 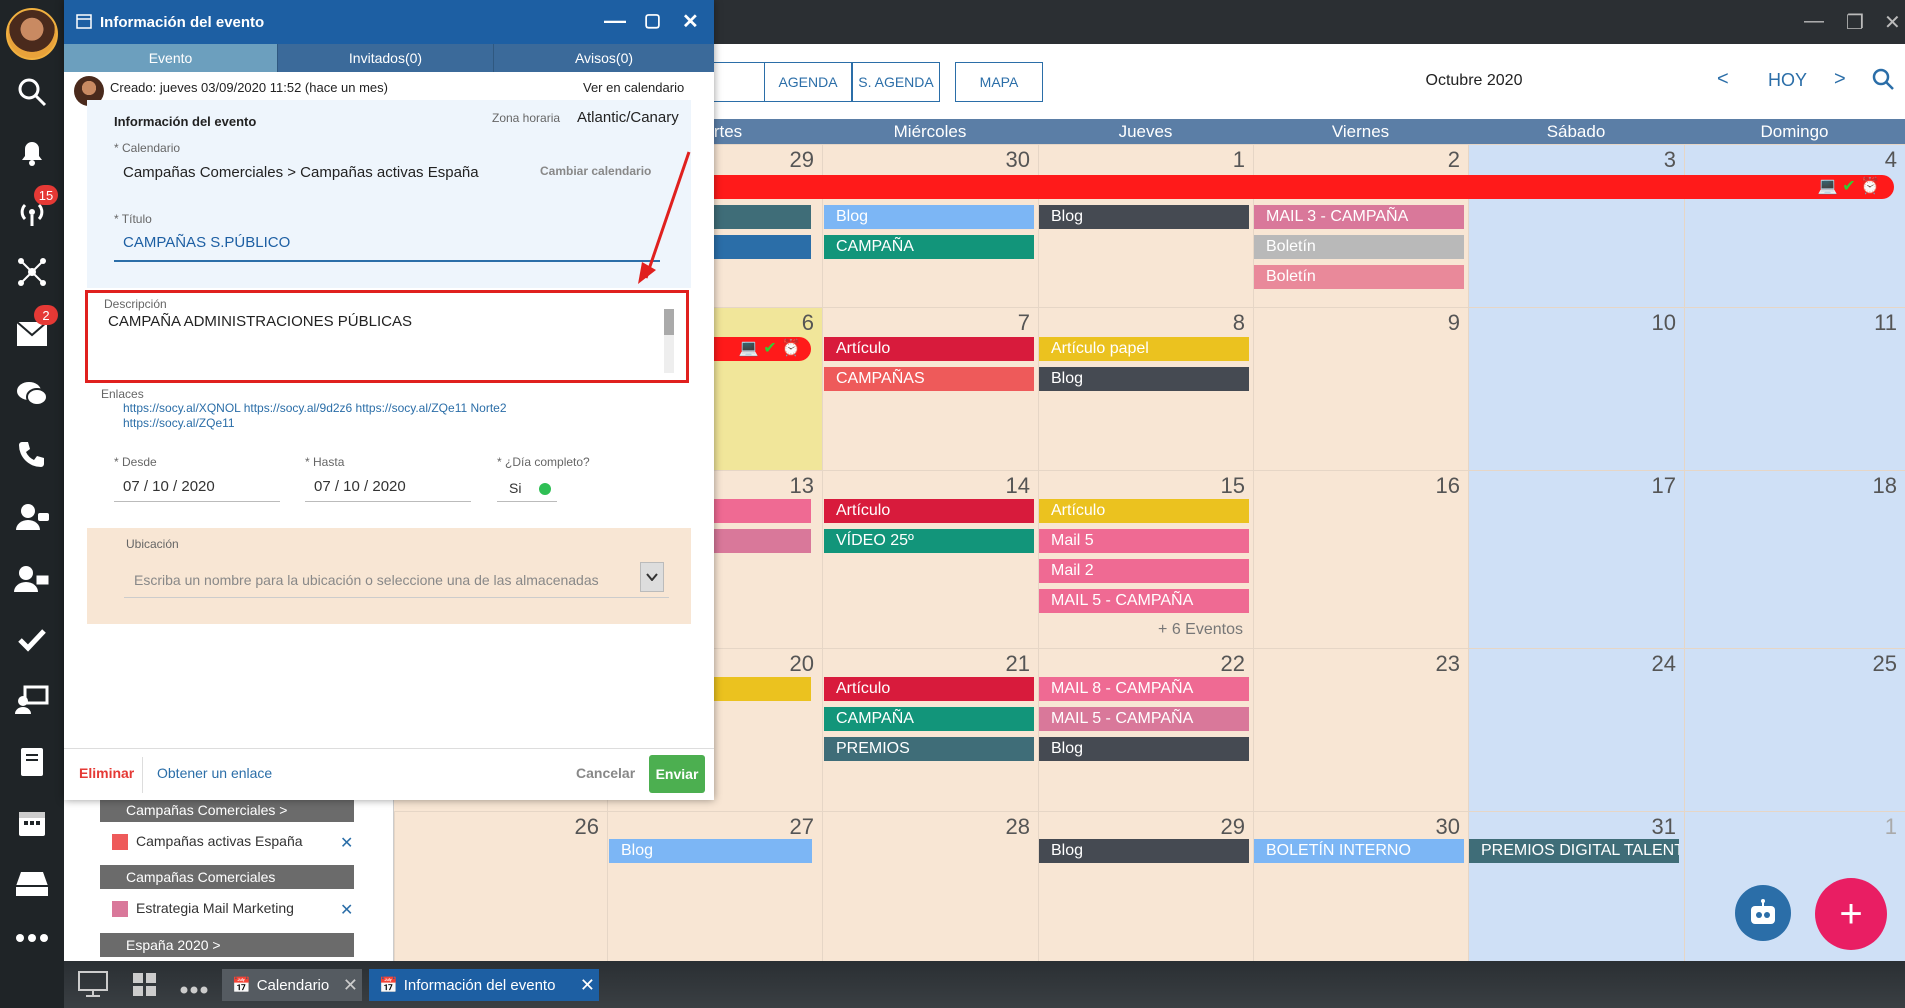 What do you see at coordinates (1794, 225) in the screenshot?
I see `day-cell: 4` at bounding box center [1794, 225].